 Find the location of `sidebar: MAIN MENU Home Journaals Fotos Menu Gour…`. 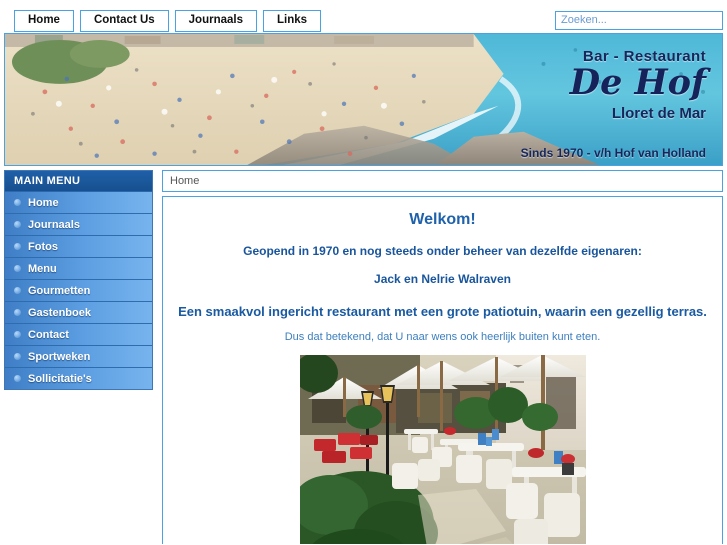

sidebar: MAIN MENU Home Journaals Fotos Menu Gour… is located at coordinates (78, 280).